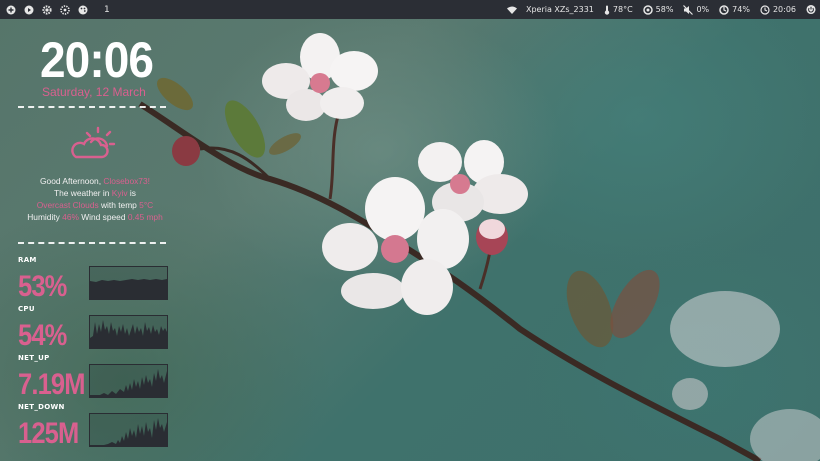  Describe the element at coordinates (93, 142) in the screenshot. I see `cloudy-sun-icon` at that location.